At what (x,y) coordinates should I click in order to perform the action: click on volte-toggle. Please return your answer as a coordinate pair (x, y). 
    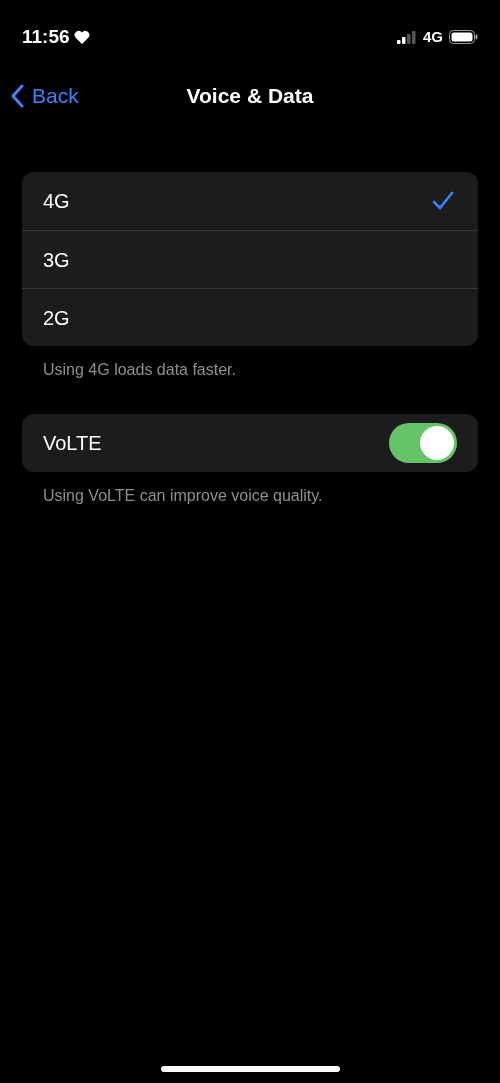
    Looking at the image, I should click on (423, 443).